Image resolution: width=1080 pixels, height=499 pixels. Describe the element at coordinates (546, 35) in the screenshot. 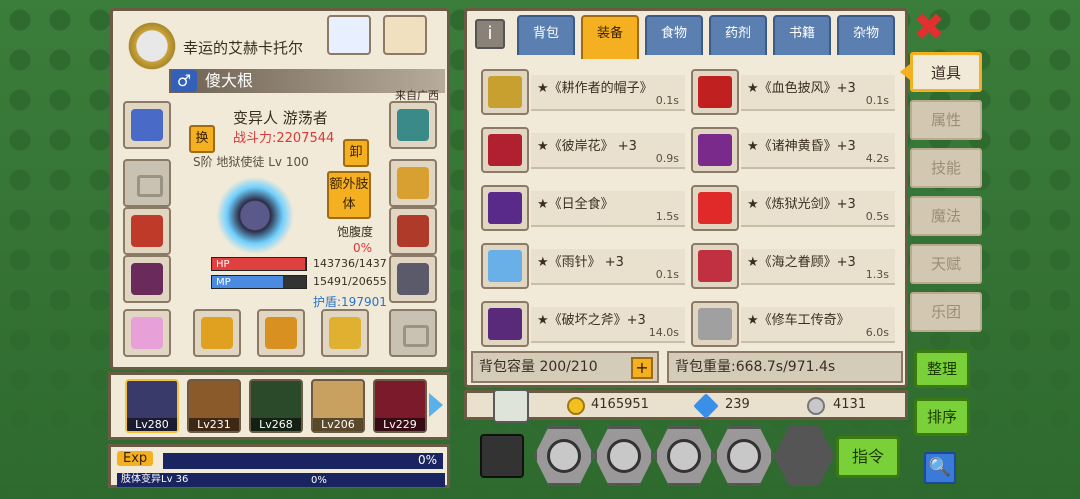

I see `tab-0: 背包` at that location.